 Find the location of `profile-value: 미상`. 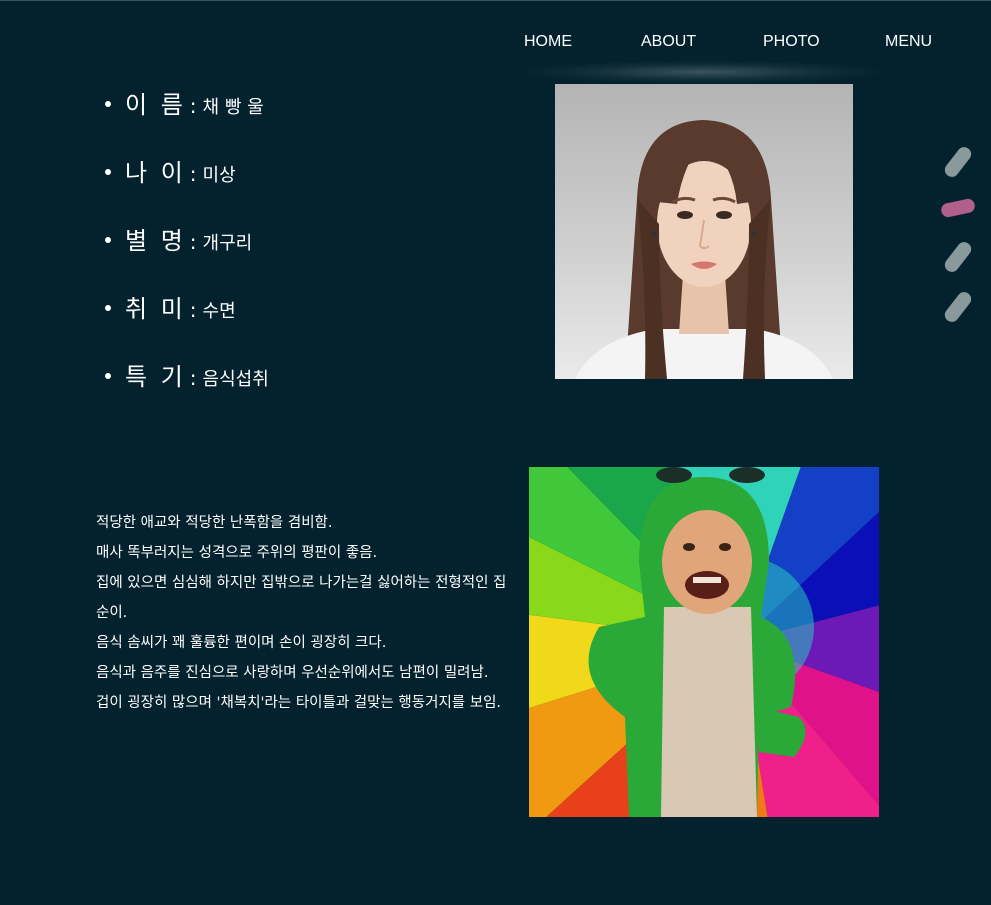

profile-value: 미상 is located at coordinates (219, 175).